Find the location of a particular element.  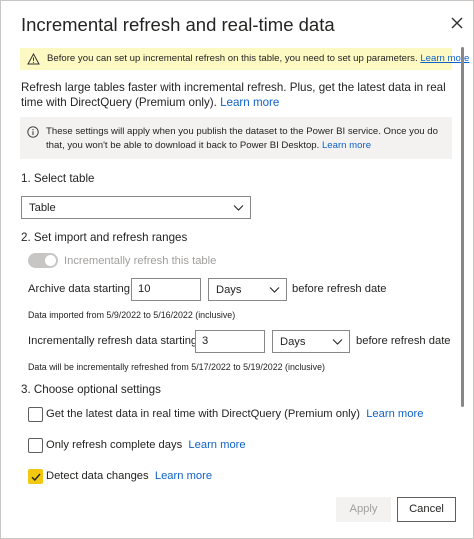

intro-learn-more-link: Learn more is located at coordinates (249, 102).